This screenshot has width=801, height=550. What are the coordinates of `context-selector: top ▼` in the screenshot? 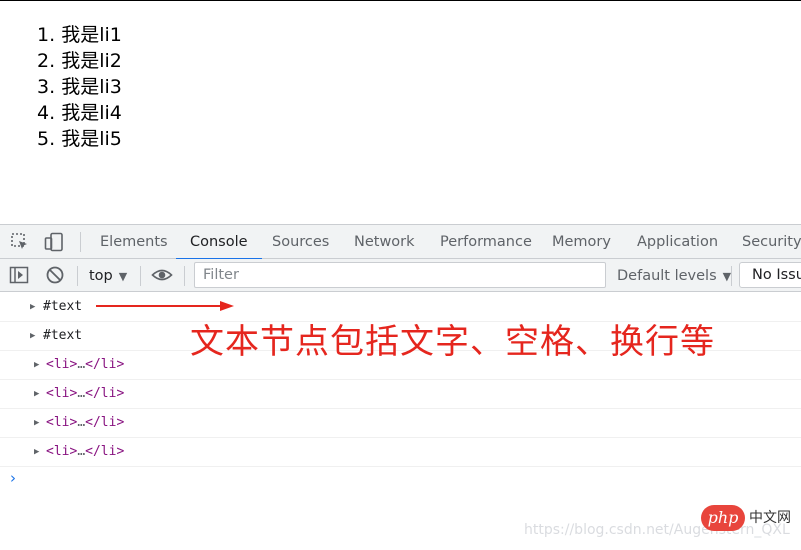 It's located at (108, 276).